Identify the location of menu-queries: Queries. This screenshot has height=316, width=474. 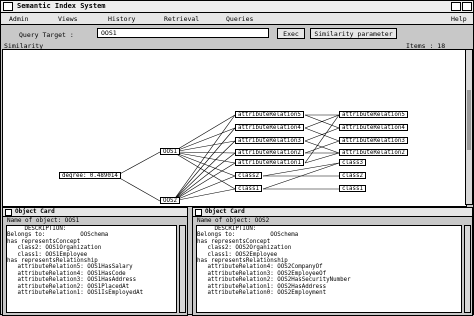
(239, 19).